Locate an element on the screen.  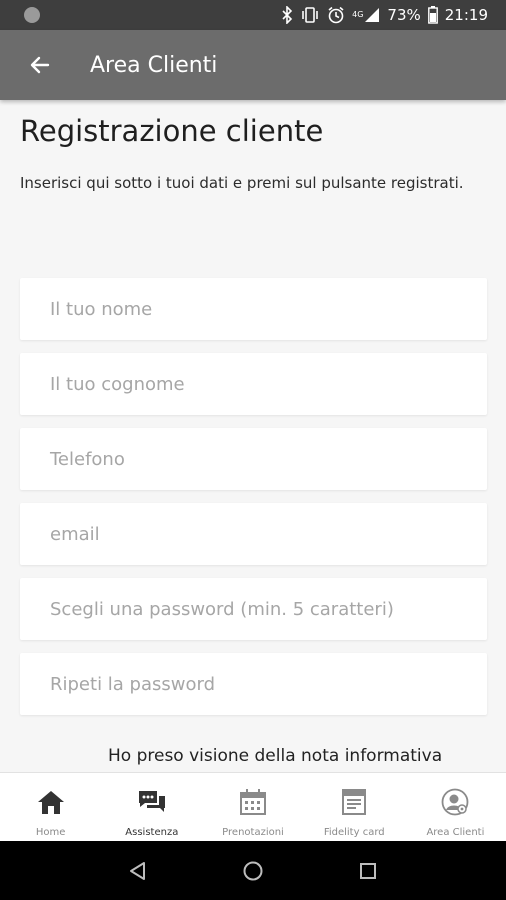
nav-label-home: Home is located at coordinates (50, 832).